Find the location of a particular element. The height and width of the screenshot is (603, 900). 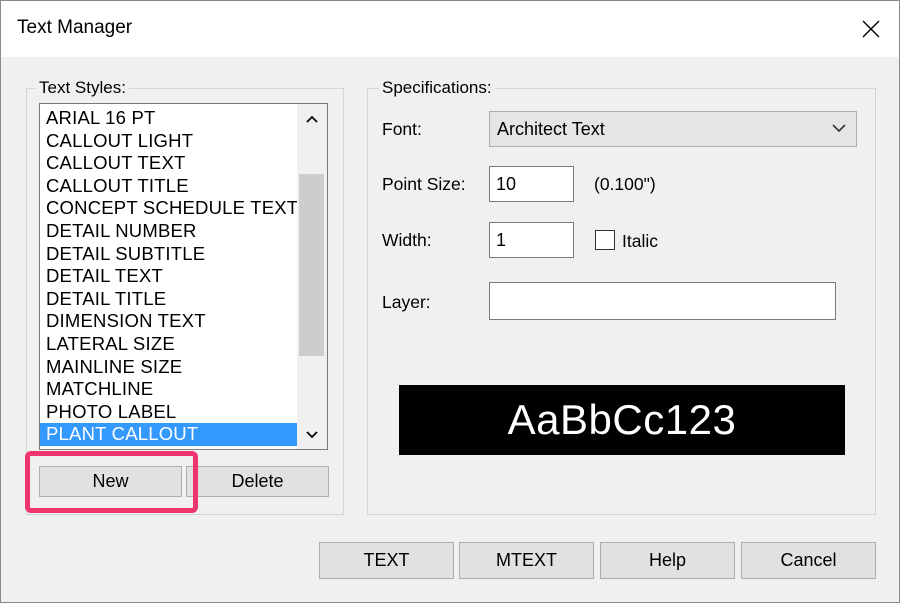

text-style-item: MATCHLINE is located at coordinates (169, 389).